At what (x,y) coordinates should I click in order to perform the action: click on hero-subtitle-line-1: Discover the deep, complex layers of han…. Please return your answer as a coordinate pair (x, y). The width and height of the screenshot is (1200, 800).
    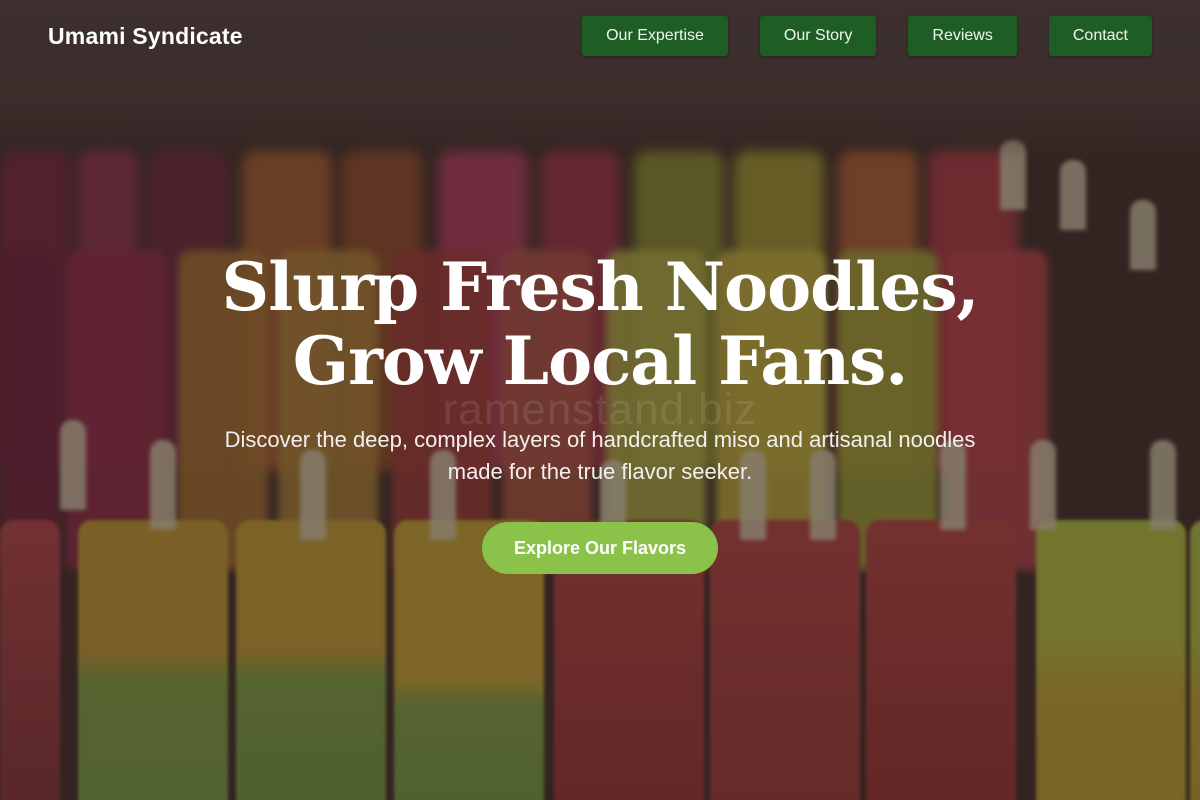
    Looking at the image, I should click on (600, 439).